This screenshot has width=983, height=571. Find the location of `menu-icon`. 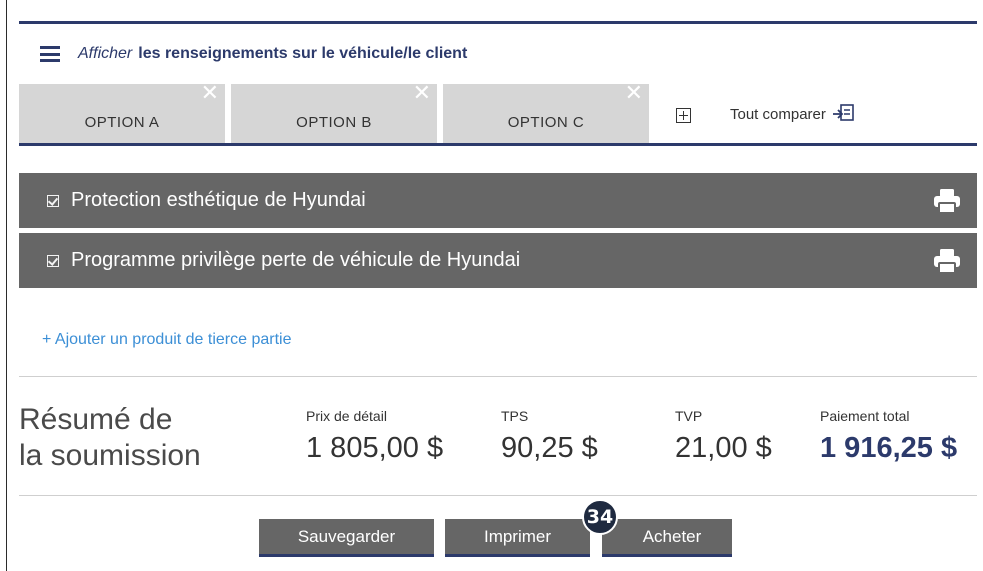

menu-icon is located at coordinates (50, 54).